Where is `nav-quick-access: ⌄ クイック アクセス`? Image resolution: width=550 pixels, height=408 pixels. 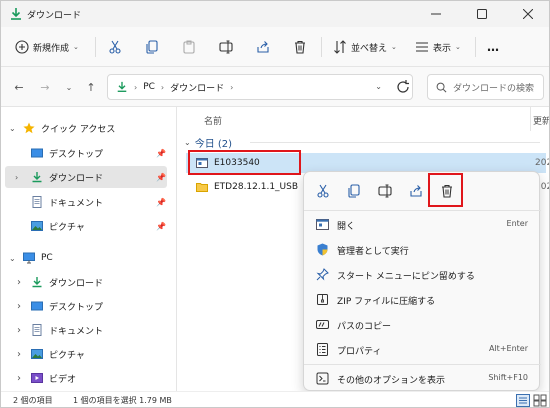
nav-quick-access: ⌄ クイック アクセス is located at coordinates (86, 128).